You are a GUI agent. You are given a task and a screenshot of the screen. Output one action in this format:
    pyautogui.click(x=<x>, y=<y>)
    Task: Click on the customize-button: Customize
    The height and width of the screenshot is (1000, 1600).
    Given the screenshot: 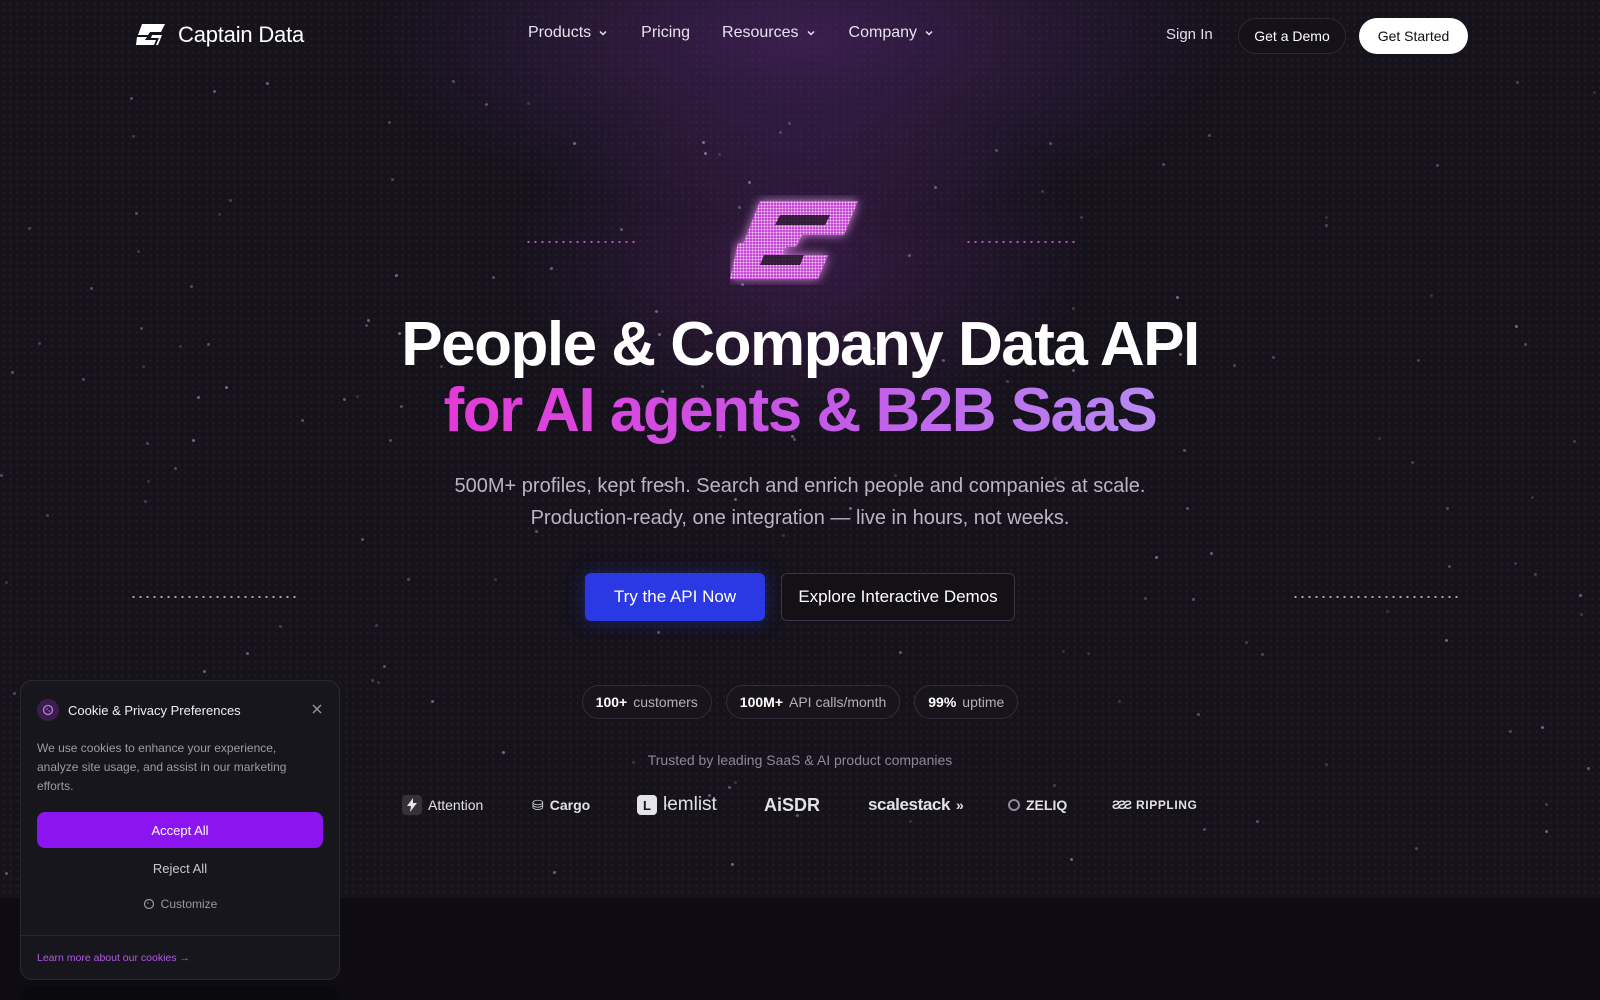 What is the action you would take?
    pyautogui.click(x=180, y=904)
    